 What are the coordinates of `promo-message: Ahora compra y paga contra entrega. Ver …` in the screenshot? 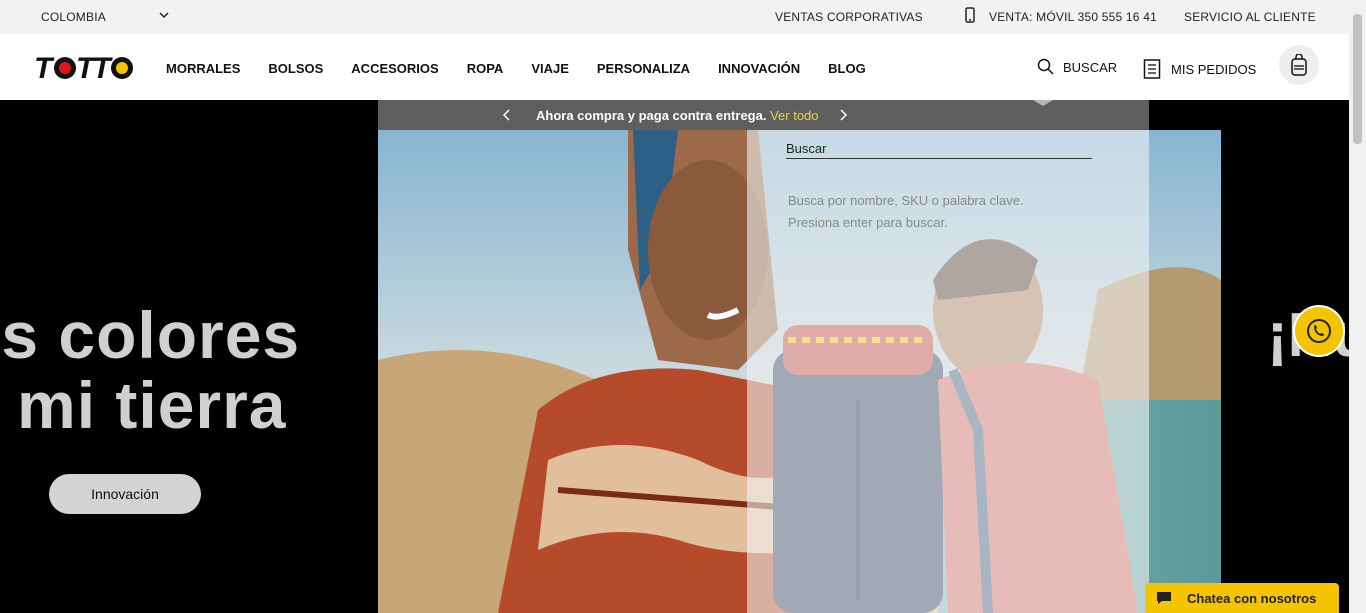 It's located at (677, 115).